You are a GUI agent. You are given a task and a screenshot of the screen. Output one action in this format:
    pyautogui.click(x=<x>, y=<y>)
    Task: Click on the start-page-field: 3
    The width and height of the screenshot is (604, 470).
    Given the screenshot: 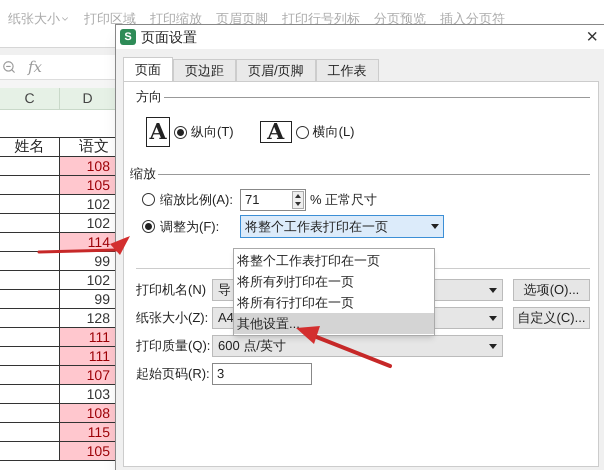 What is the action you would take?
    pyautogui.click(x=262, y=374)
    